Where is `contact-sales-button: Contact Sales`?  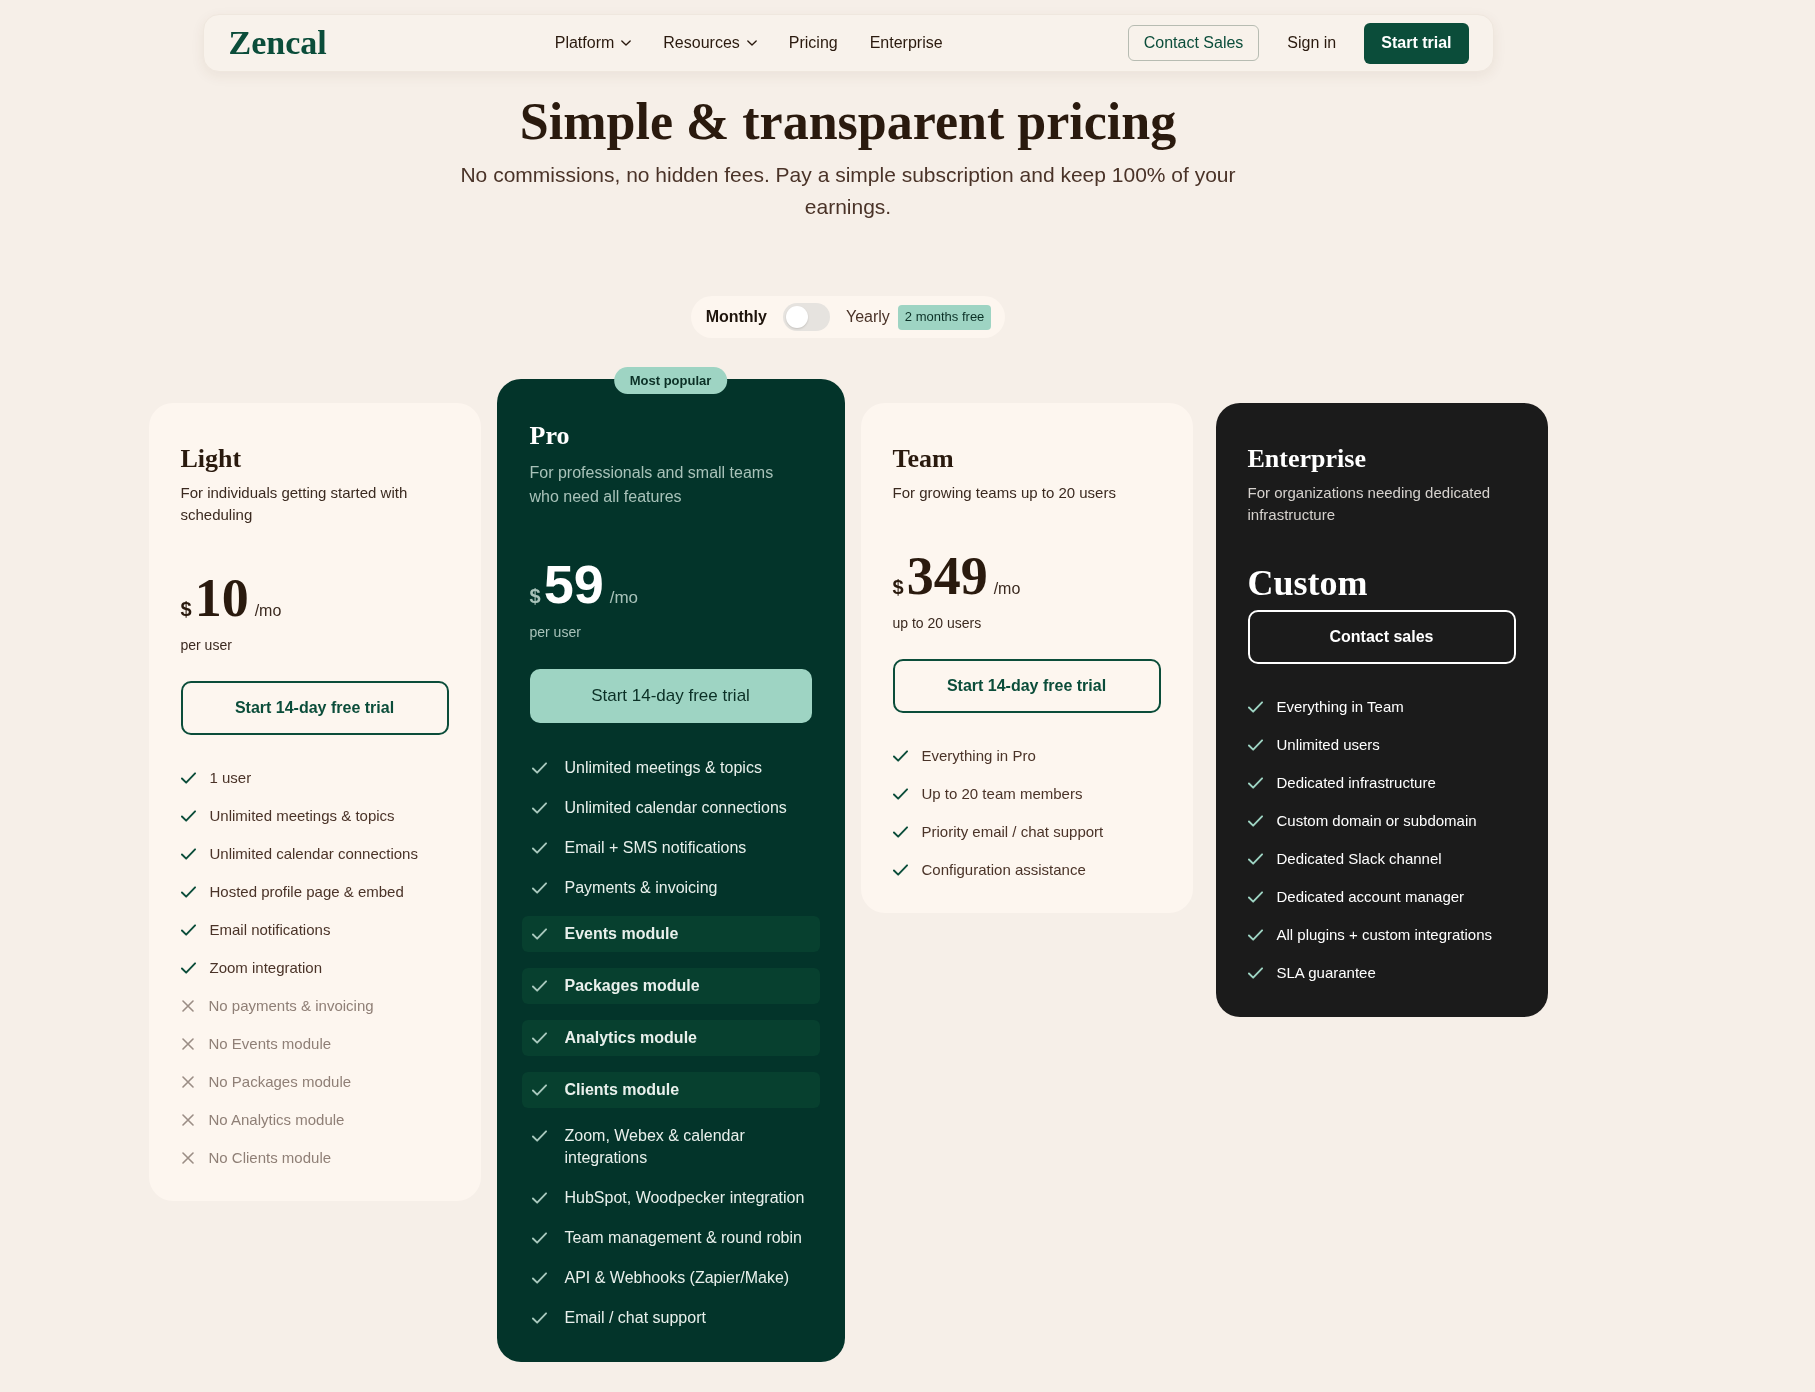
contact-sales-button: Contact Sales is located at coordinates (1193, 43).